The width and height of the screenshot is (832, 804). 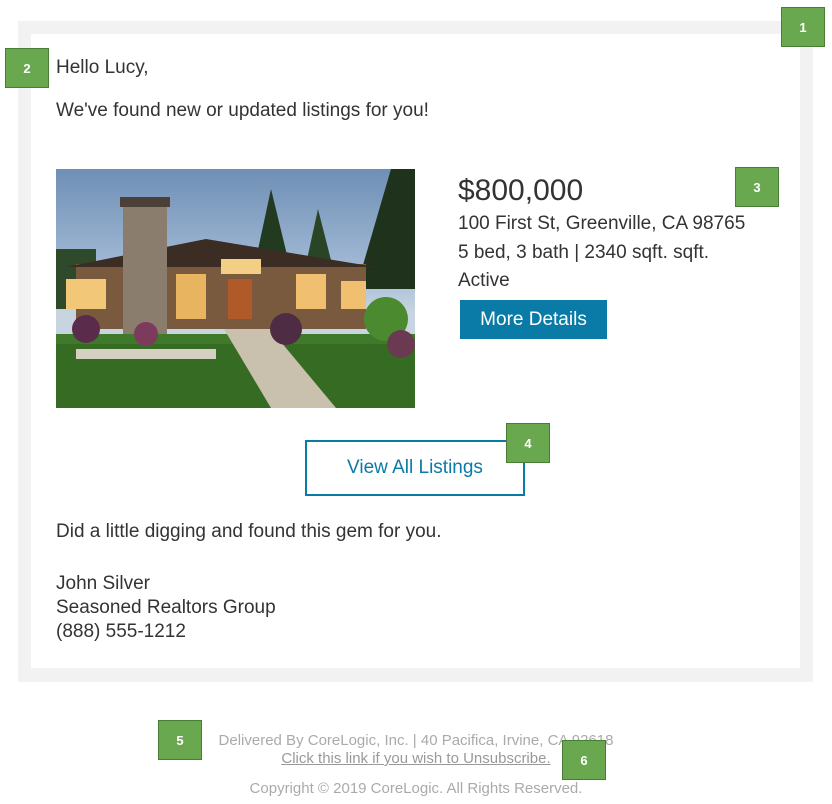 I want to click on greeting-text: Hello Lucy,, so click(x=102, y=67).